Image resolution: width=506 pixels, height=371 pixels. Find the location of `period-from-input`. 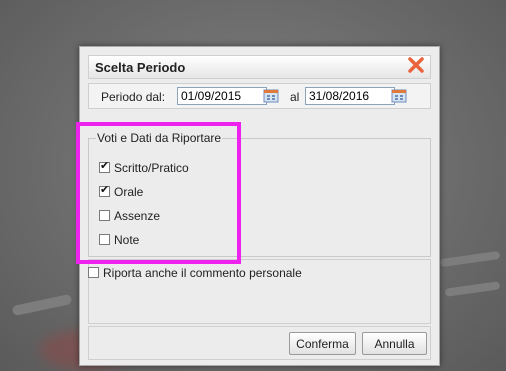

period-from-input is located at coordinates (222, 96).